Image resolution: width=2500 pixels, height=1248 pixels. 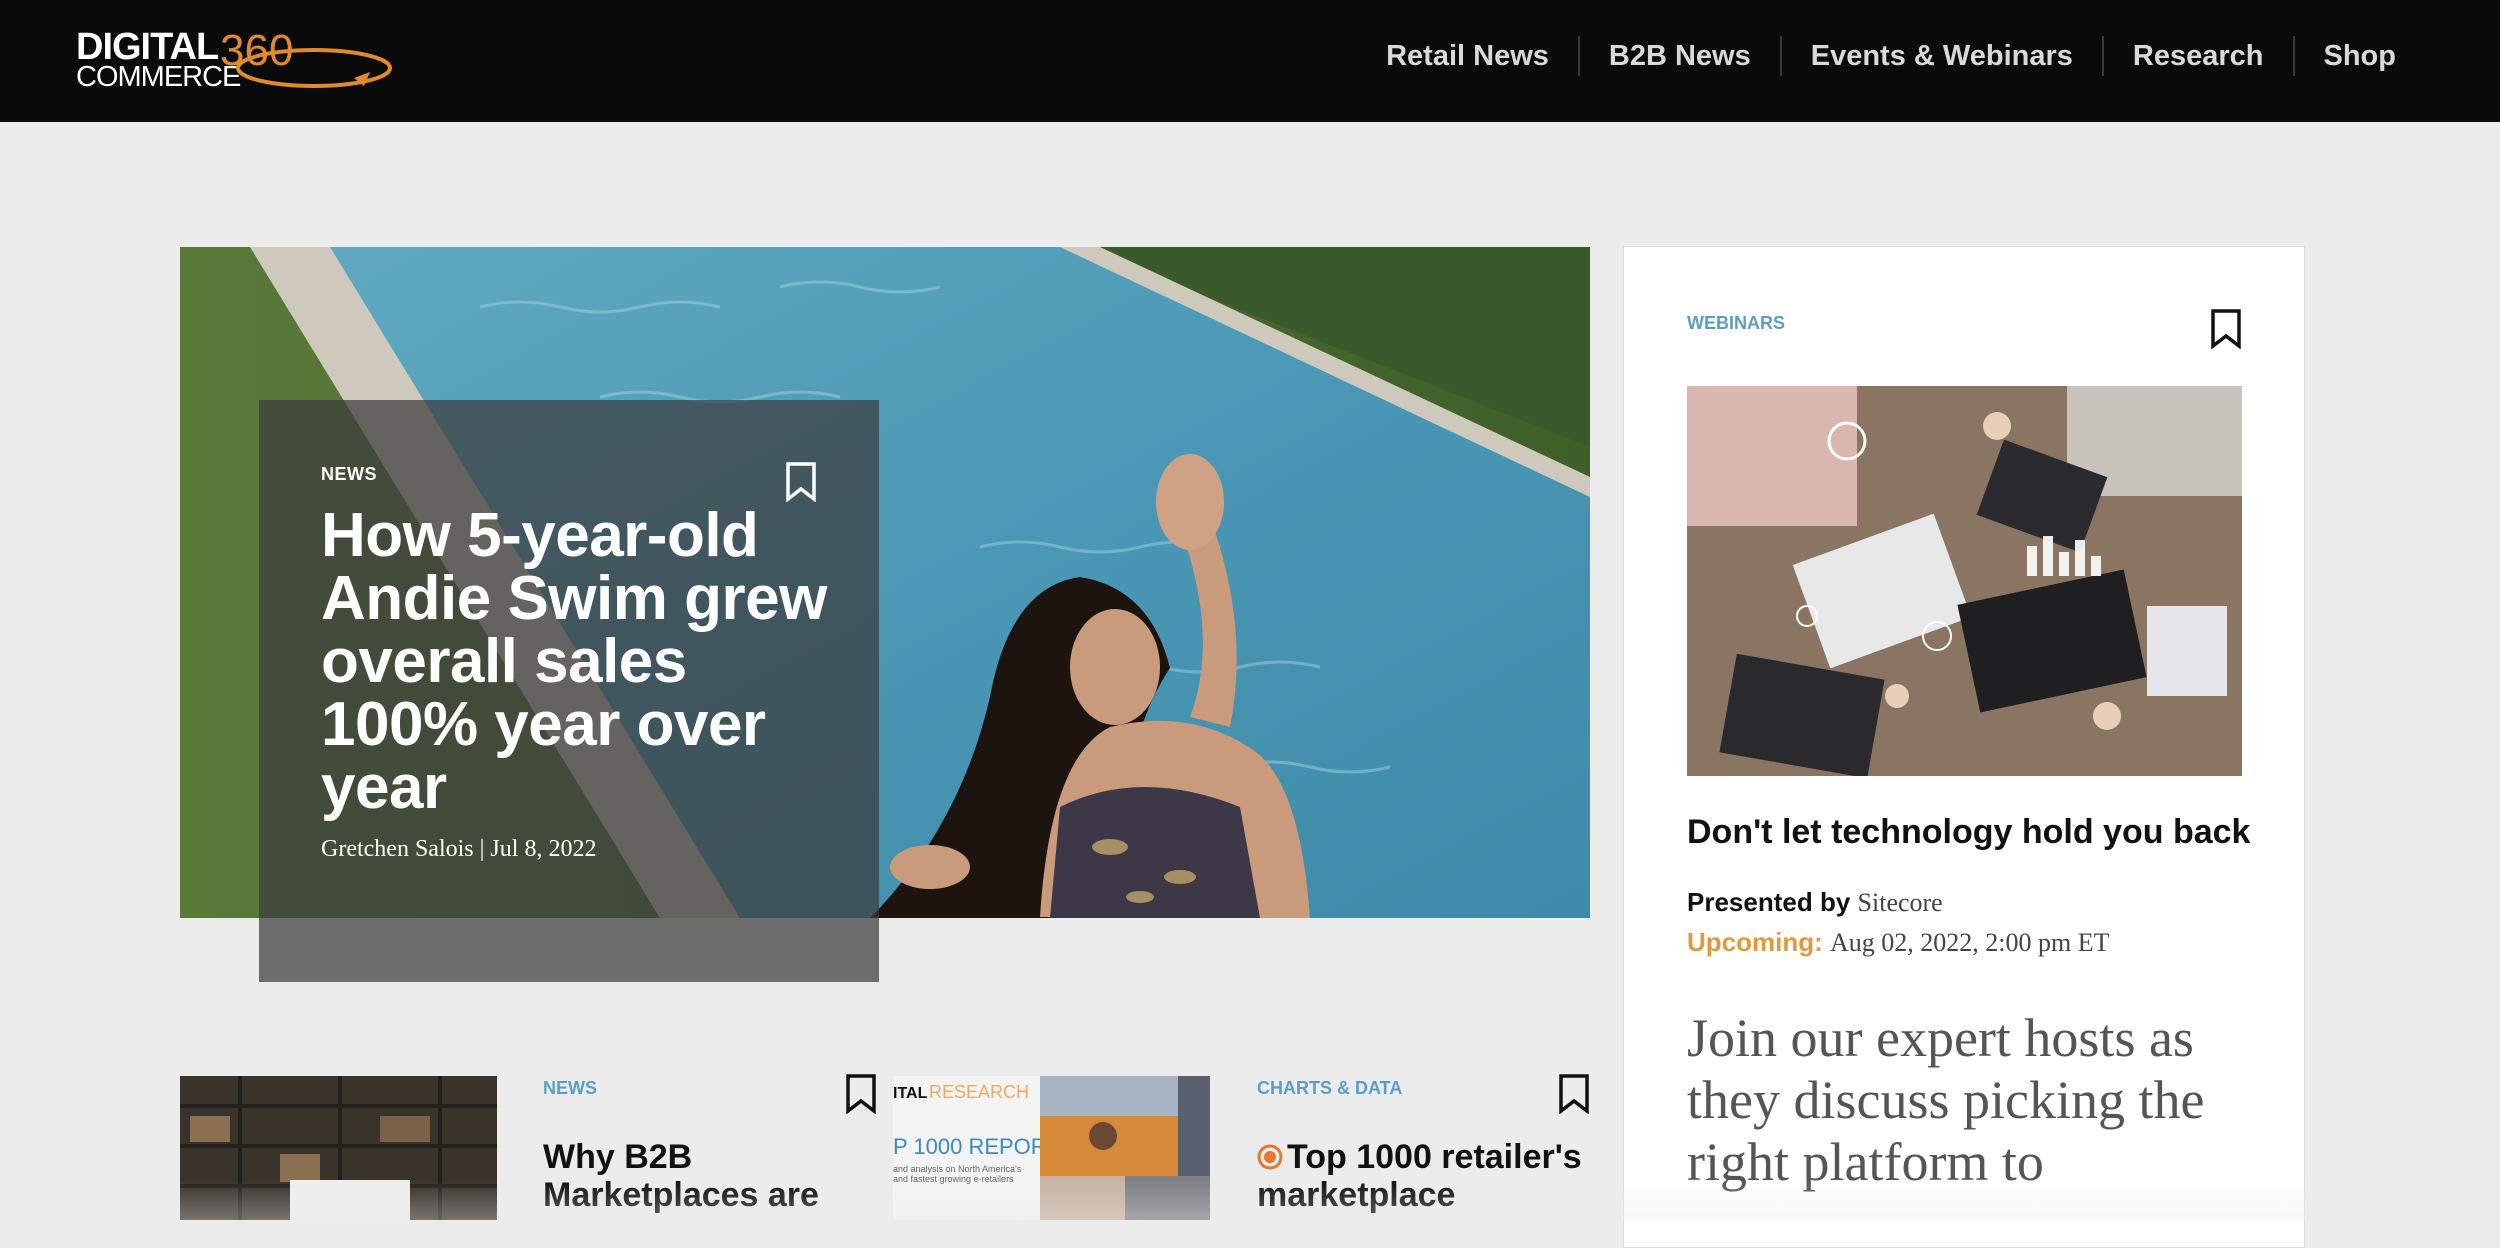 What do you see at coordinates (570, 1088) in the screenshot?
I see `article-category: NEWS` at bounding box center [570, 1088].